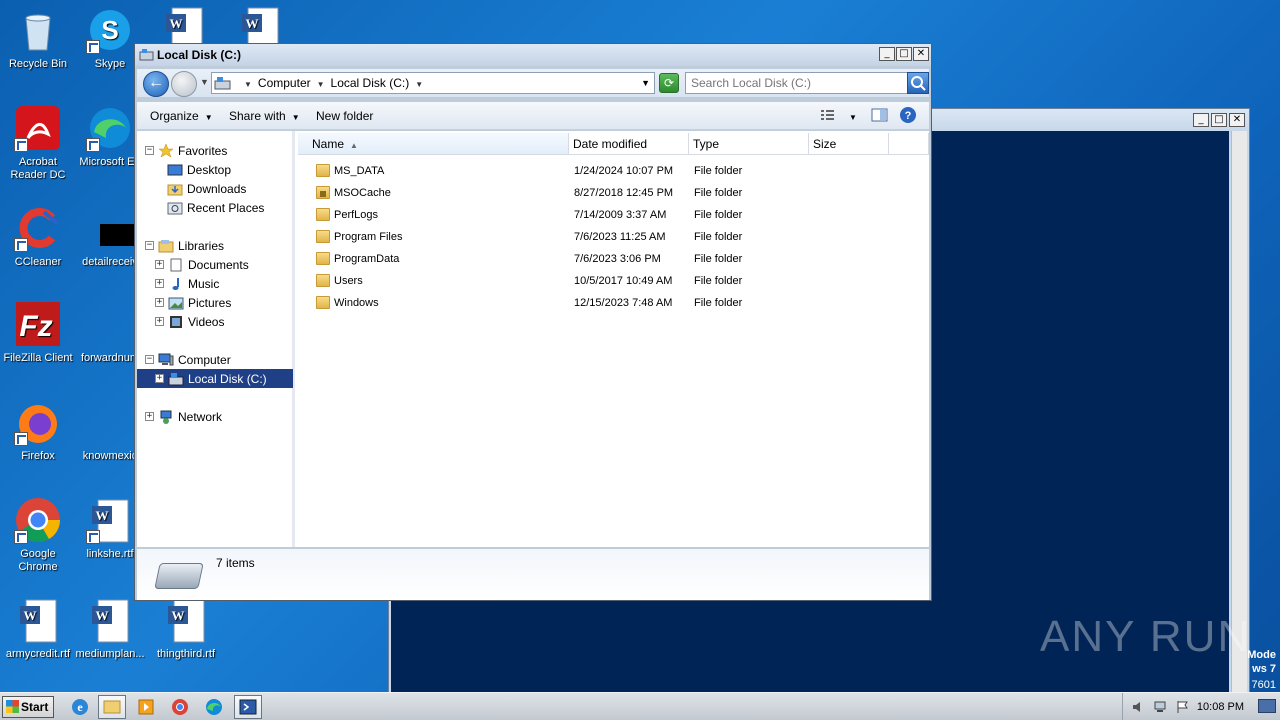 The image size is (1280, 720). I want to click on tree-item-favorites: − Favorites, so click(186, 150).